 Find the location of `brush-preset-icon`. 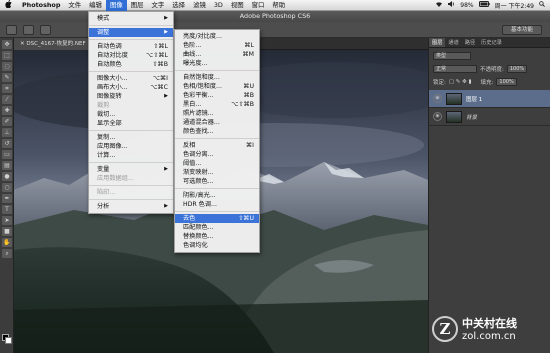

brush-preset-icon is located at coordinates (28, 29).